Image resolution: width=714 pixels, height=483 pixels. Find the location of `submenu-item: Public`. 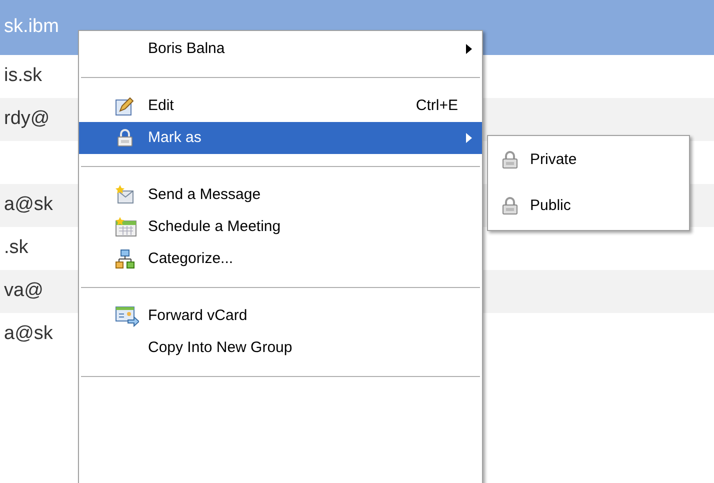

submenu-item: Public is located at coordinates (588, 206).